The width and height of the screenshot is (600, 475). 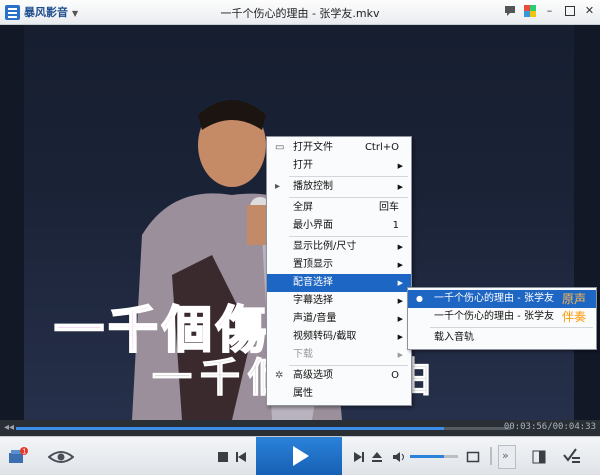 What do you see at coordinates (395, 375) in the screenshot?
I see `menu-item-shortcut: O` at bounding box center [395, 375].